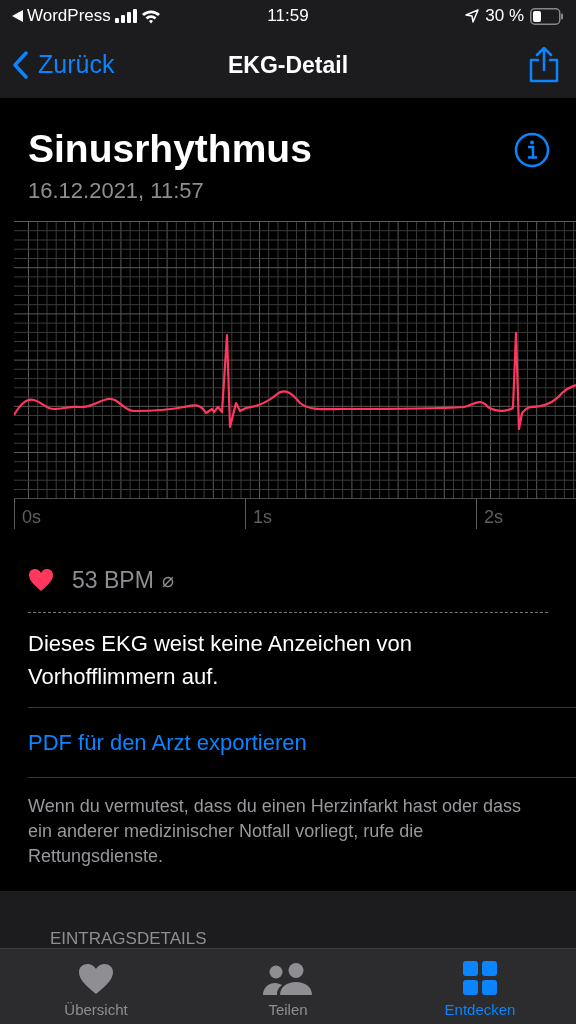 The width and height of the screenshot is (576, 1024). I want to click on emergency-note: Wenn du vermutest, dass du einen Herzinfarkt hast oder dass ein anderer medizinischer Notfall vorliegt, rufe die Rettungsdienste., so click(275, 831).